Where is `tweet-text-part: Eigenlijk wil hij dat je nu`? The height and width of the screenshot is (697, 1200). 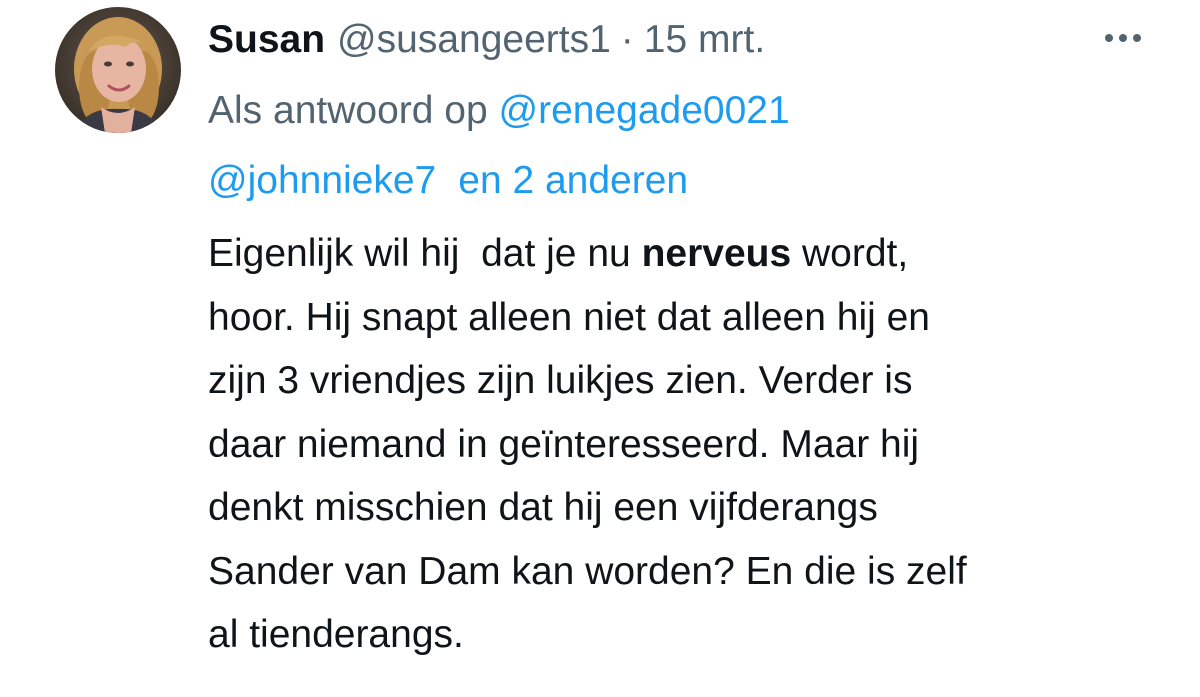 tweet-text-part: Eigenlijk wil hij dat je nu is located at coordinates (425, 253).